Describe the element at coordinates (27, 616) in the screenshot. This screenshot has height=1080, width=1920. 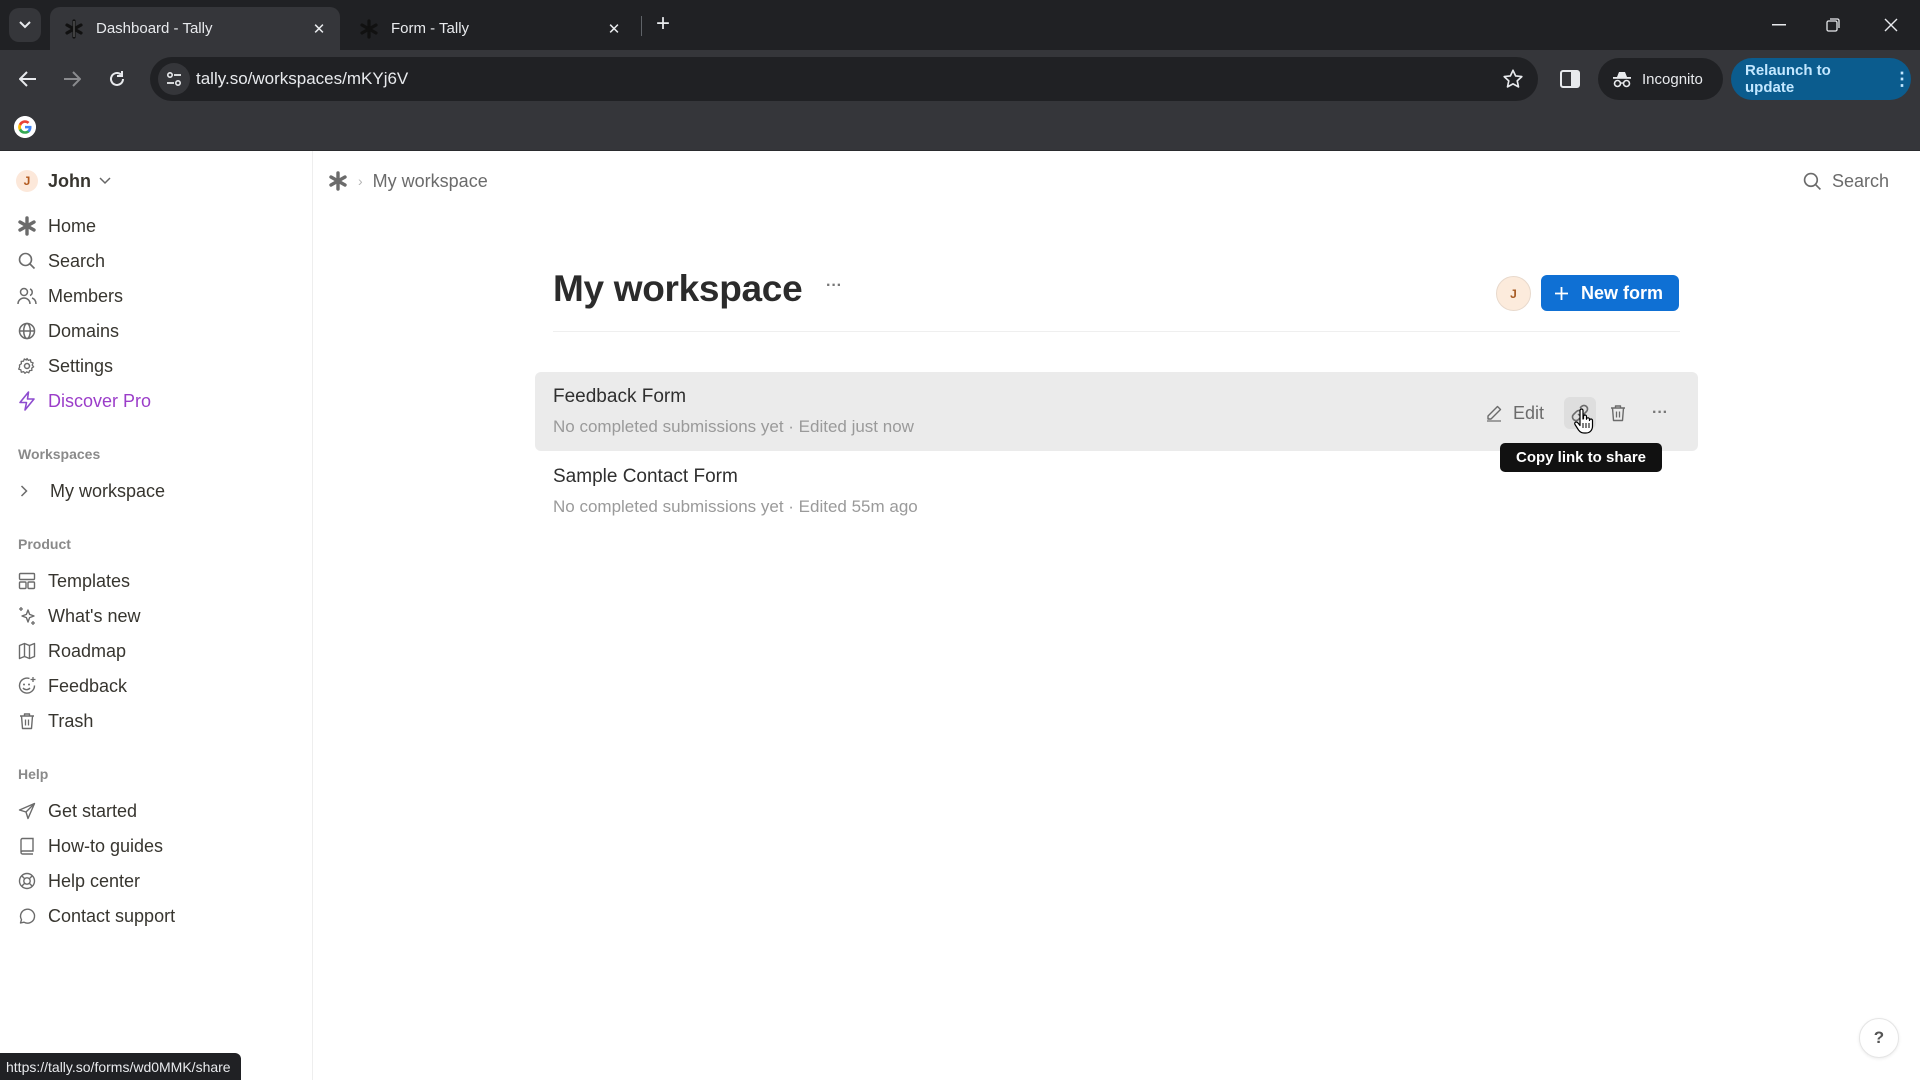
I see `sparkles-icon` at that location.